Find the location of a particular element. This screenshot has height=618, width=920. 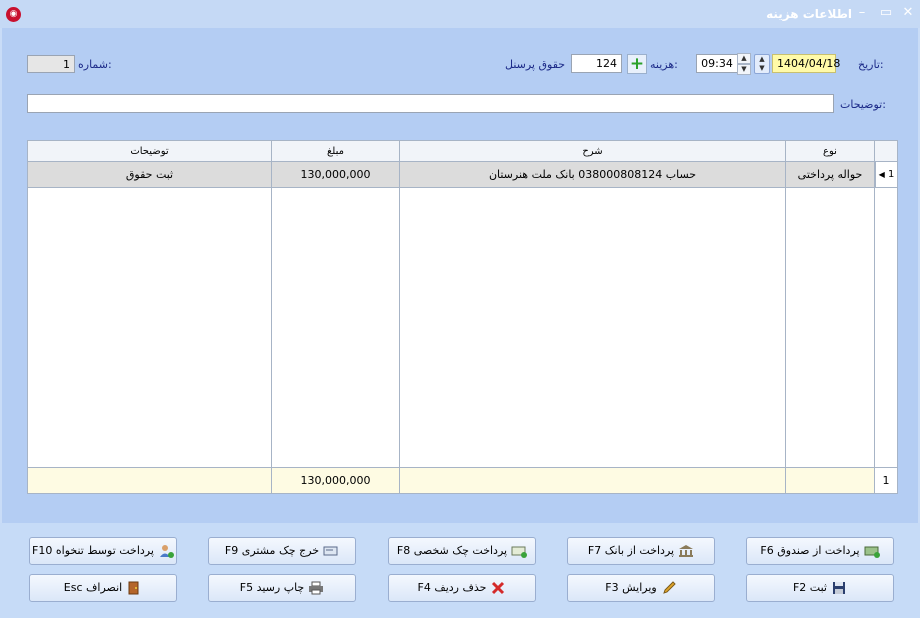

bank-icon is located at coordinates (686, 551).